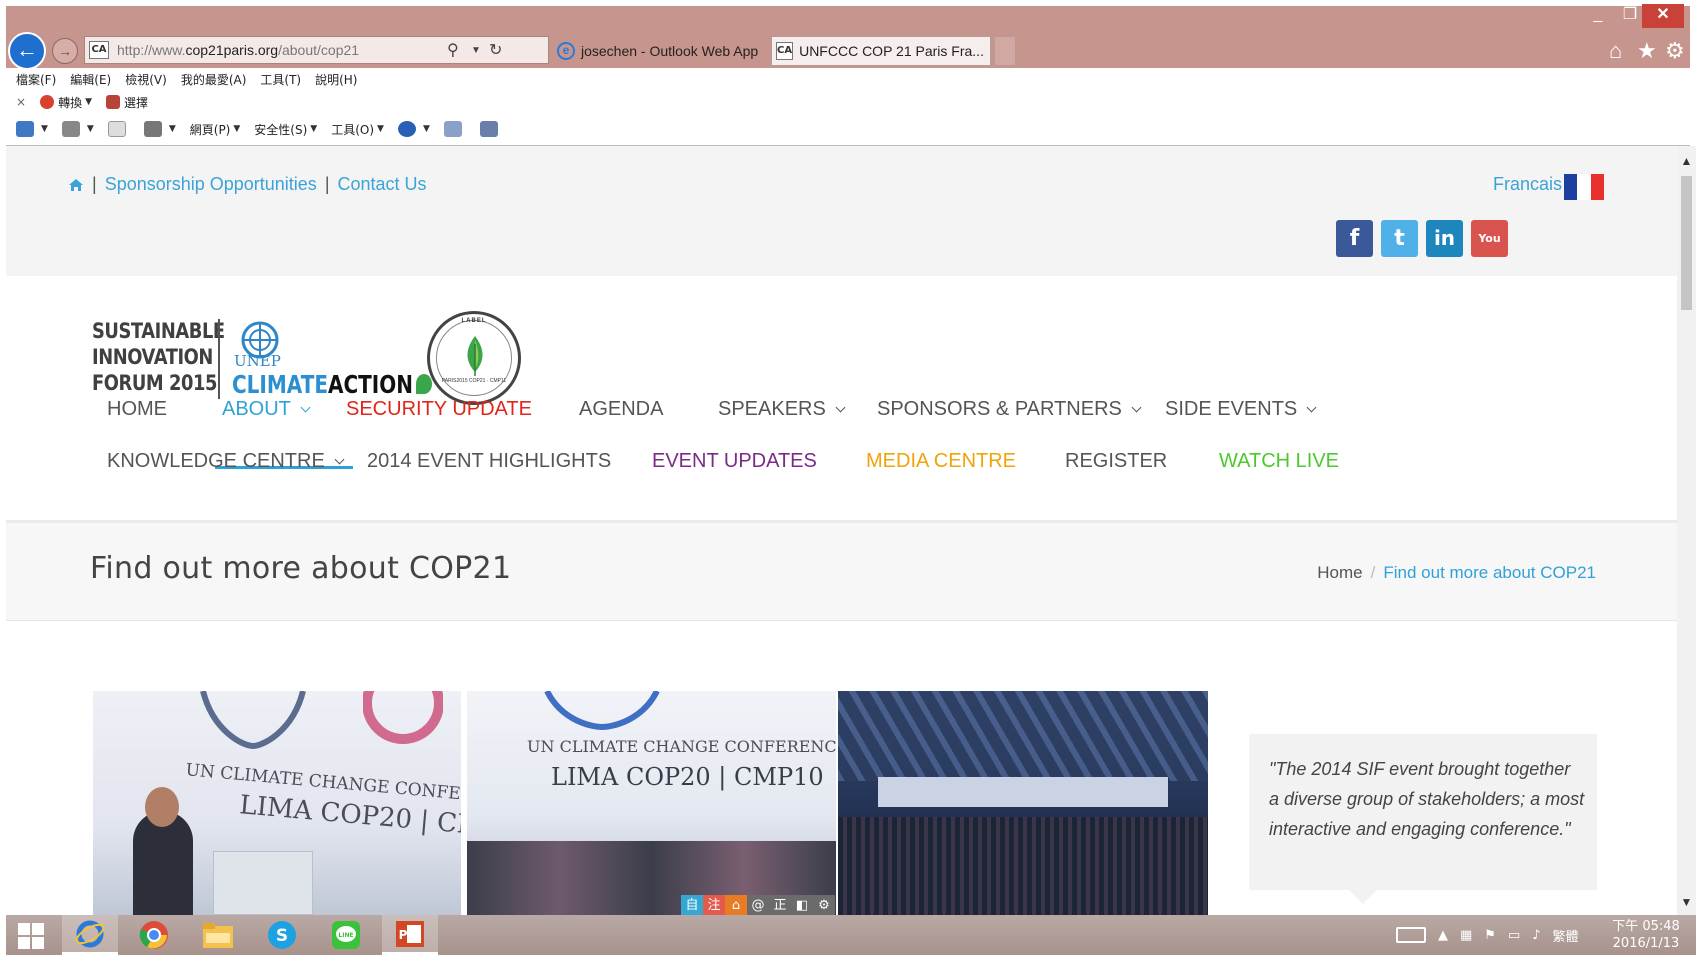 The height and width of the screenshot is (955, 1696). I want to click on scroll-up-icon: ▲, so click(1686, 161).